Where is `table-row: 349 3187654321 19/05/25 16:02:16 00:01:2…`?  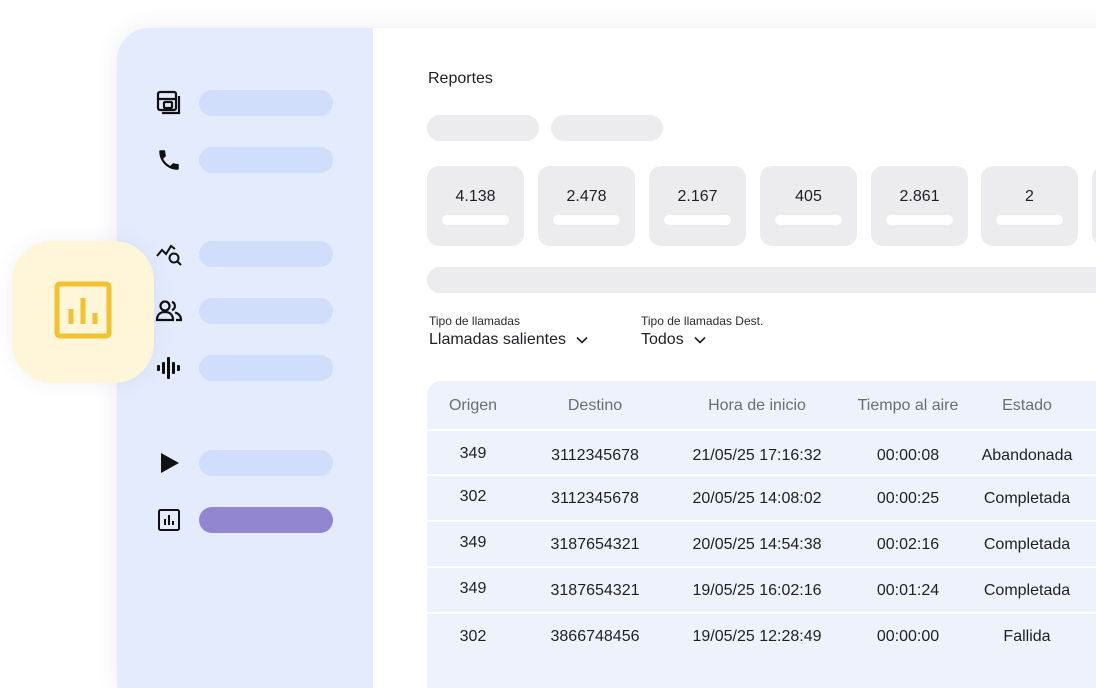
table-row: 349 3187654321 19/05/25 16:02:16 00:01:2… is located at coordinates (761, 589).